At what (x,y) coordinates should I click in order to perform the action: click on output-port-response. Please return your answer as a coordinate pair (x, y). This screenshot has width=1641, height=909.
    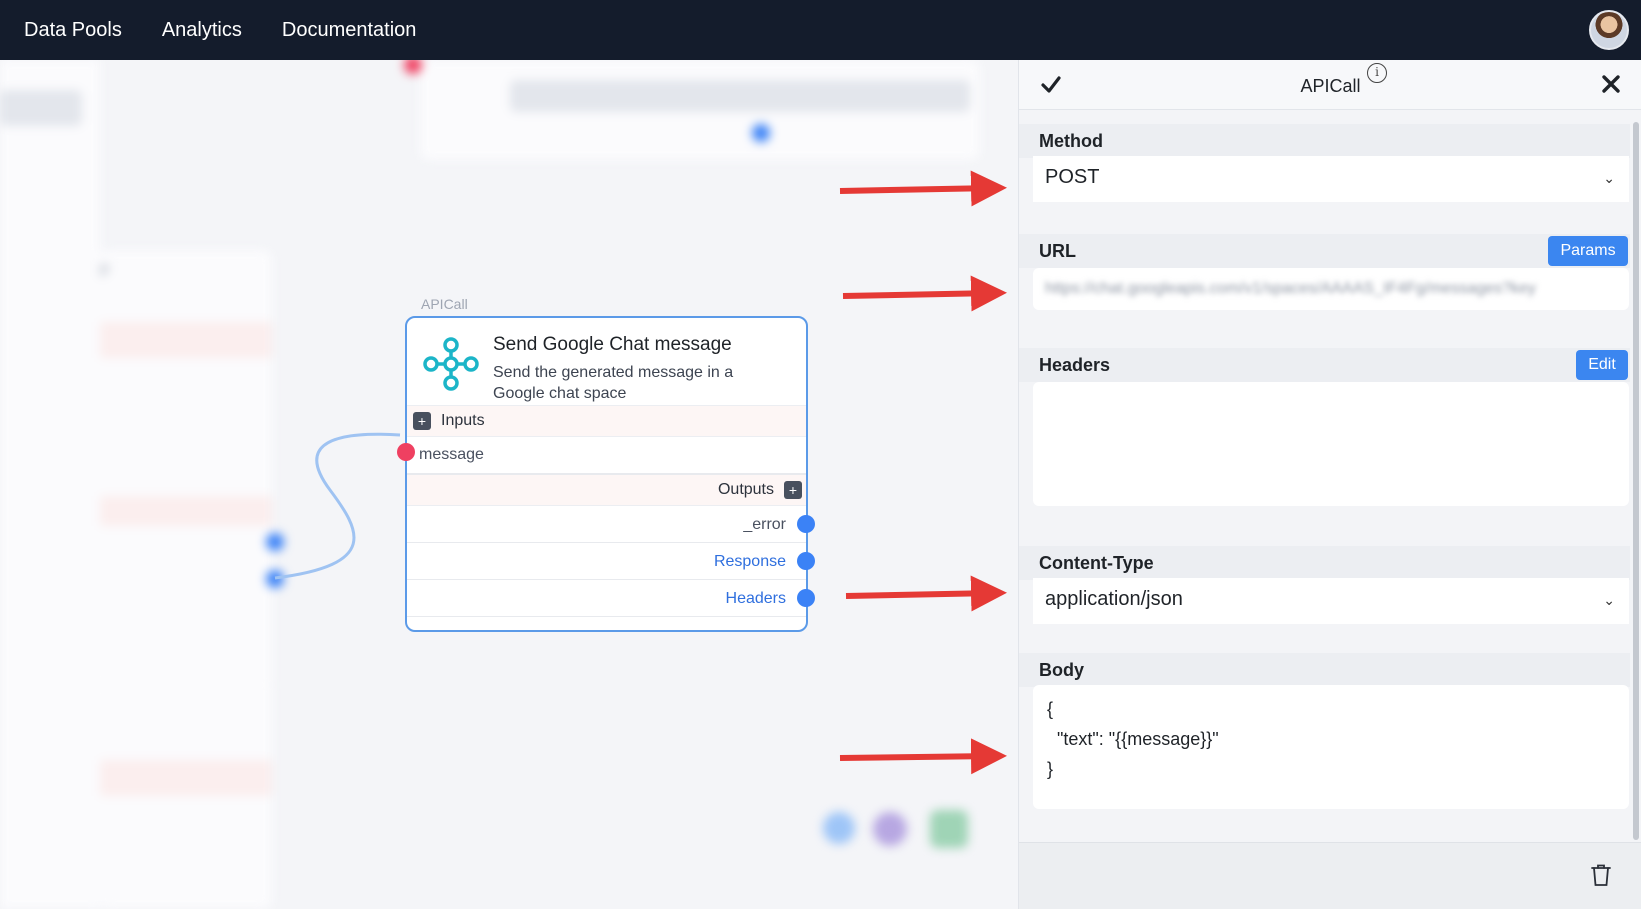
    Looking at the image, I should click on (806, 561).